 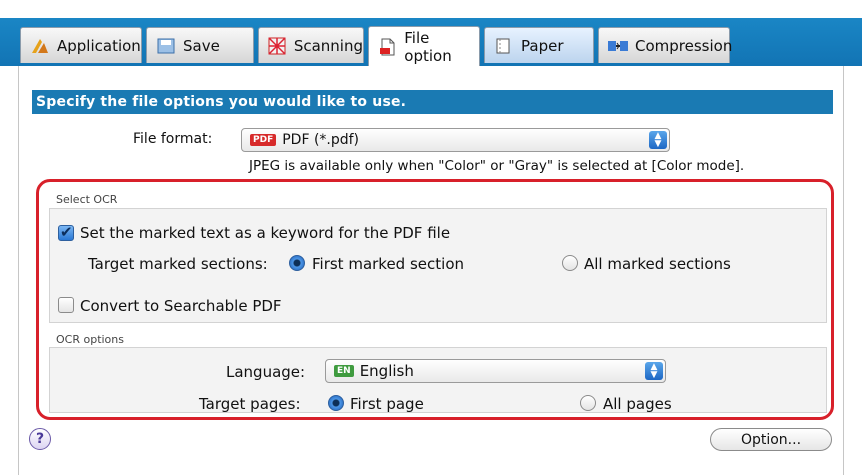 I want to click on tab-label: Scanning, so click(x=328, y=45).